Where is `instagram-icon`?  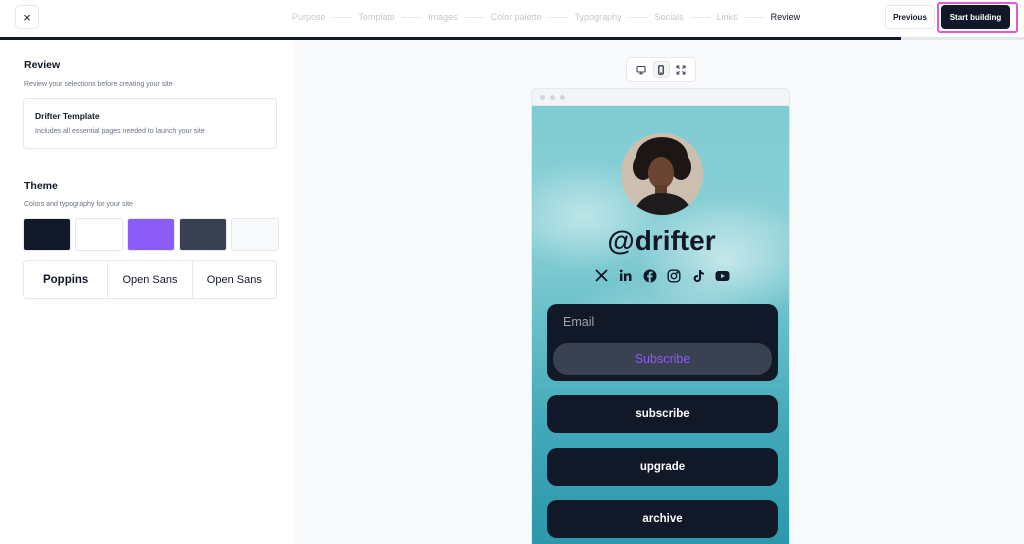
instagram-icon is located at coordinates (674, 275).